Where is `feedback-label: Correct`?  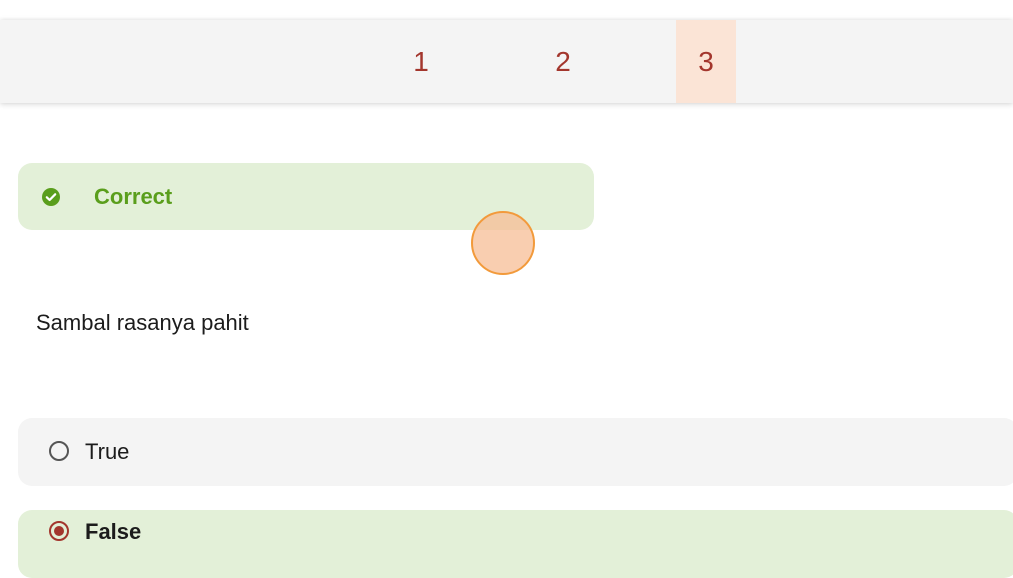 feedback-label: Correct is located at coordinates (133, 196).